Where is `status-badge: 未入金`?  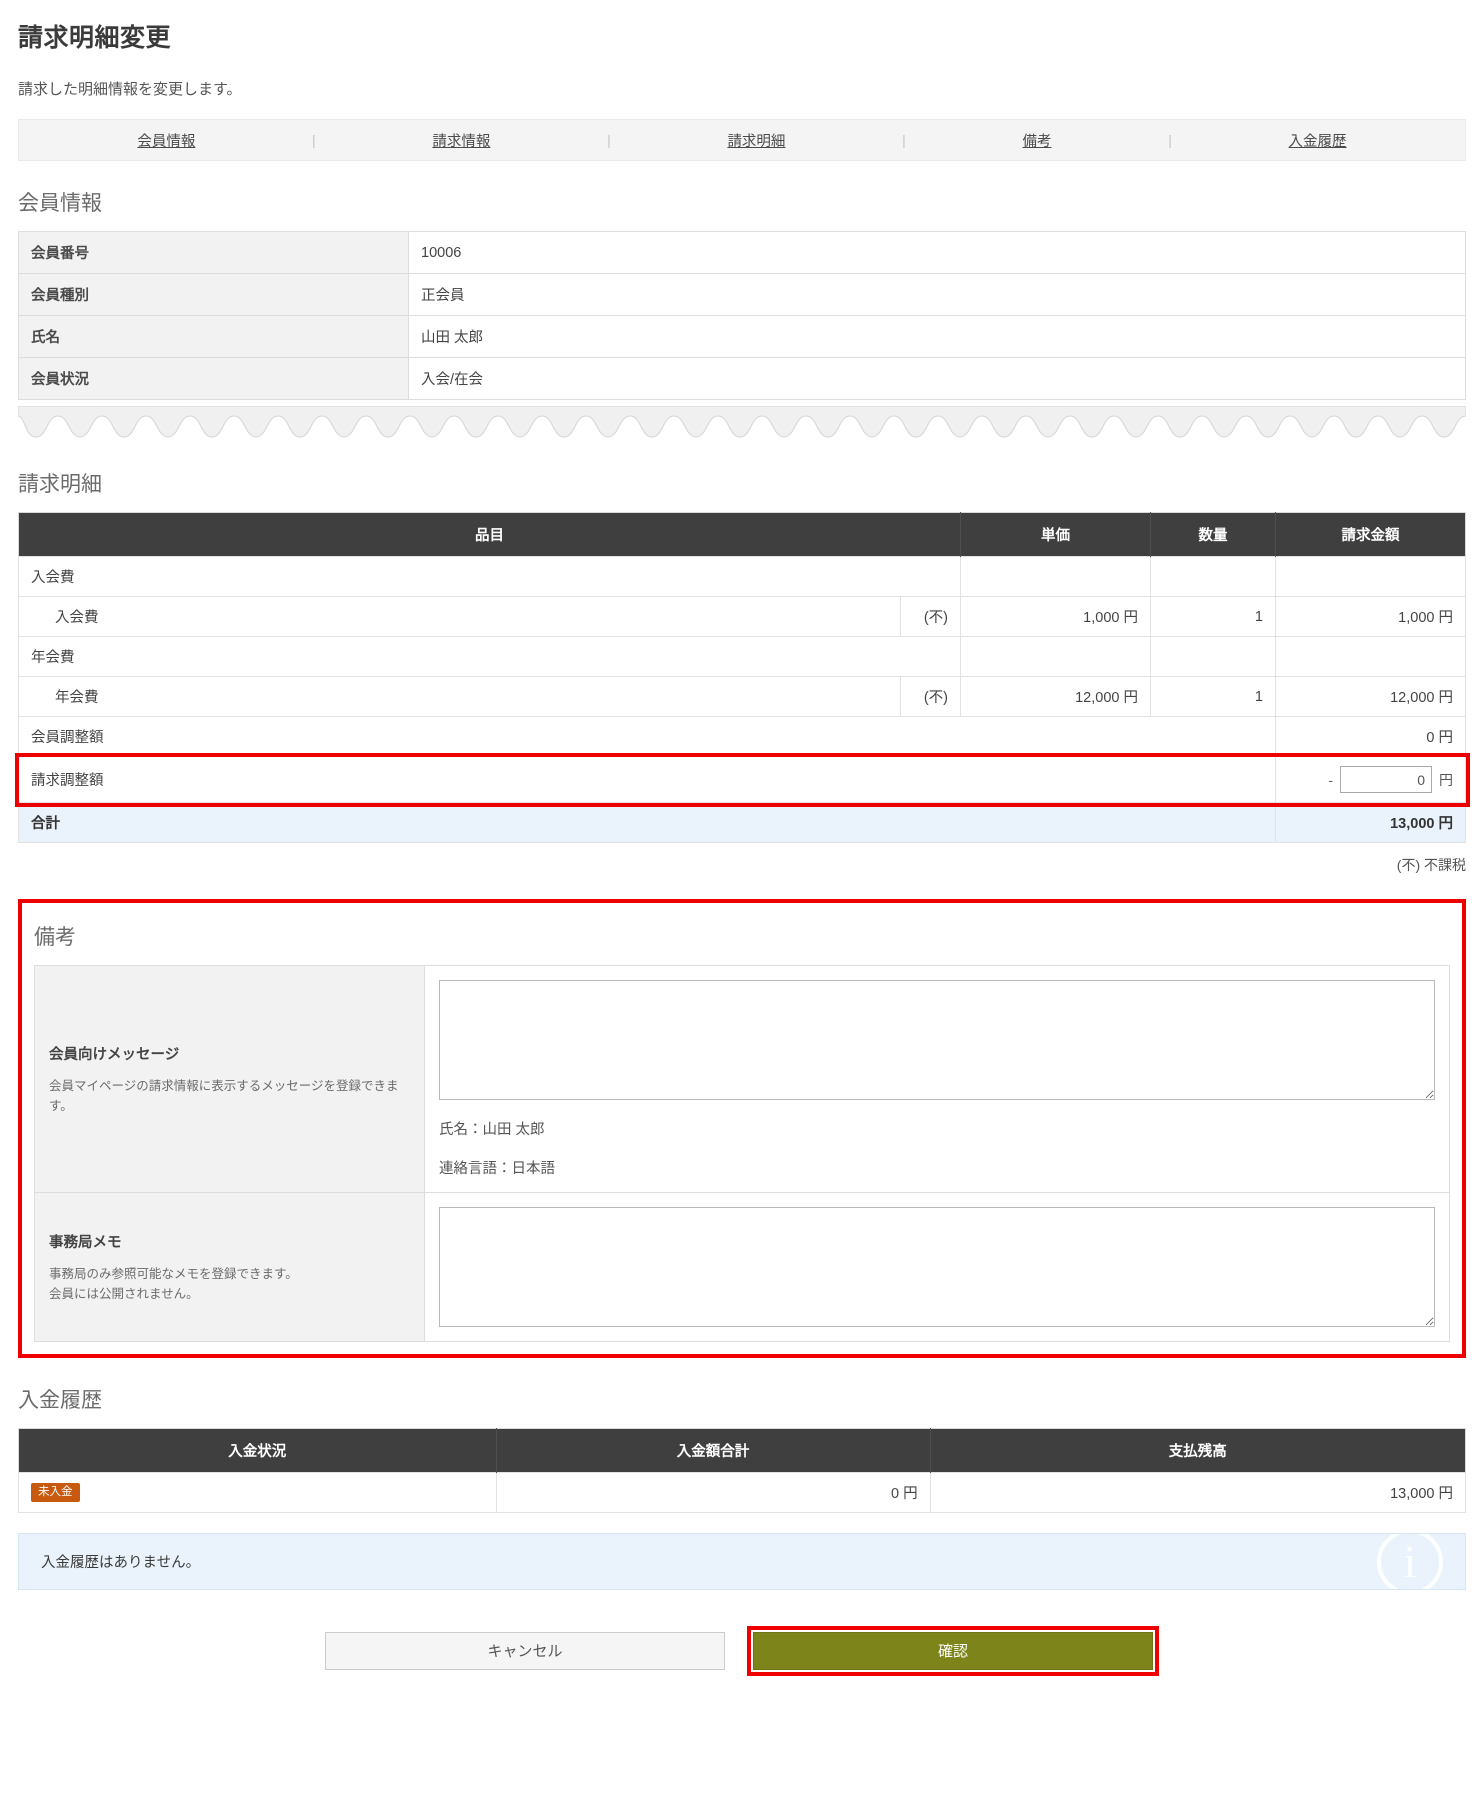 status-badge: 未入金 is located at coordinates (55, 1492).